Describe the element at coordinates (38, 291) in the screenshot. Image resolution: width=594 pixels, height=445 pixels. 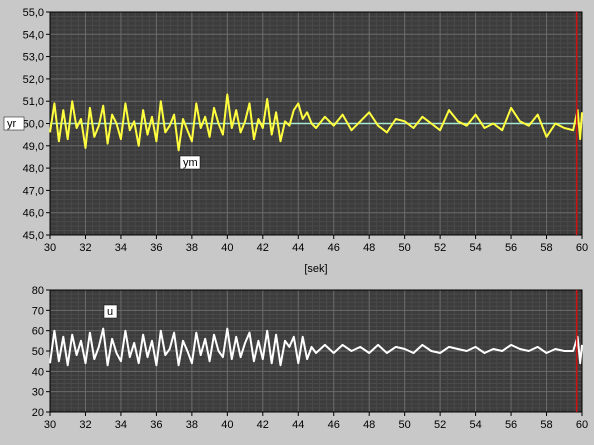
I see `y-tick-label: 80` at that location.